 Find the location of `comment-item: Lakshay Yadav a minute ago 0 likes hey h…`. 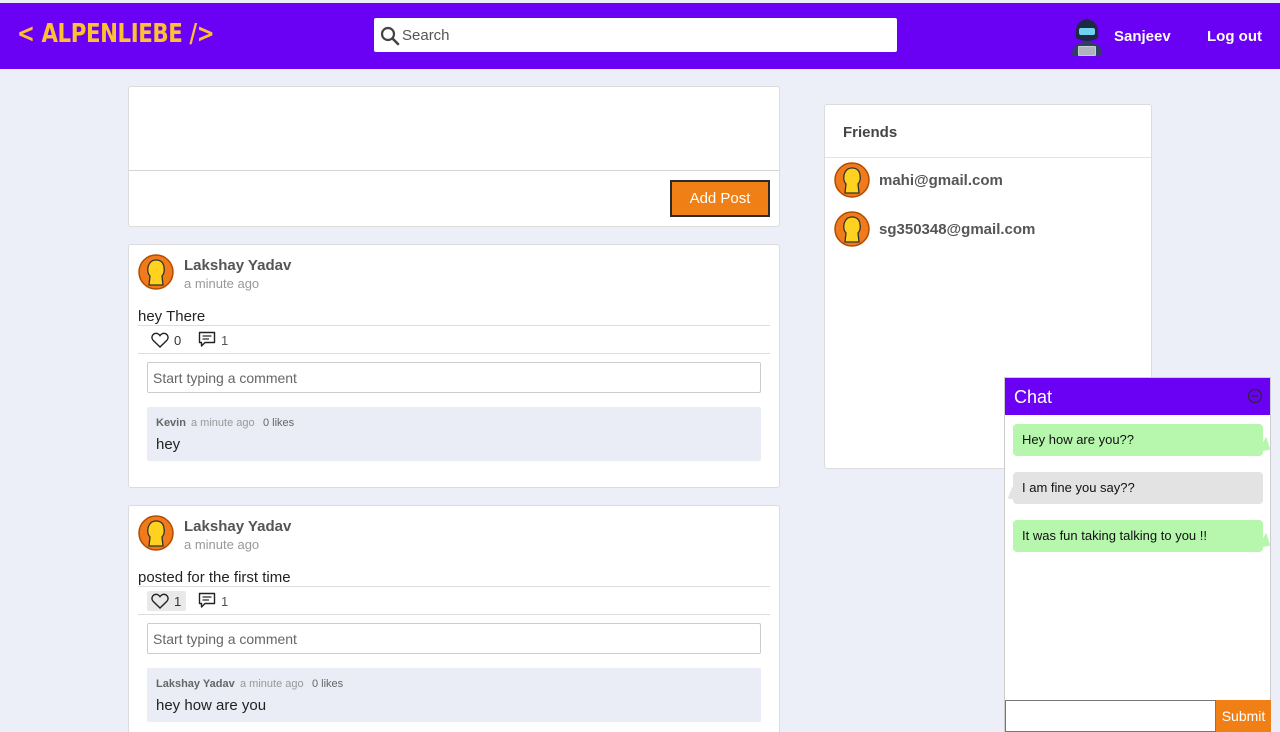

comment-item: Lakshay Yadav a minute ago 0 likes hey h… is located at coordinates (454, 695).